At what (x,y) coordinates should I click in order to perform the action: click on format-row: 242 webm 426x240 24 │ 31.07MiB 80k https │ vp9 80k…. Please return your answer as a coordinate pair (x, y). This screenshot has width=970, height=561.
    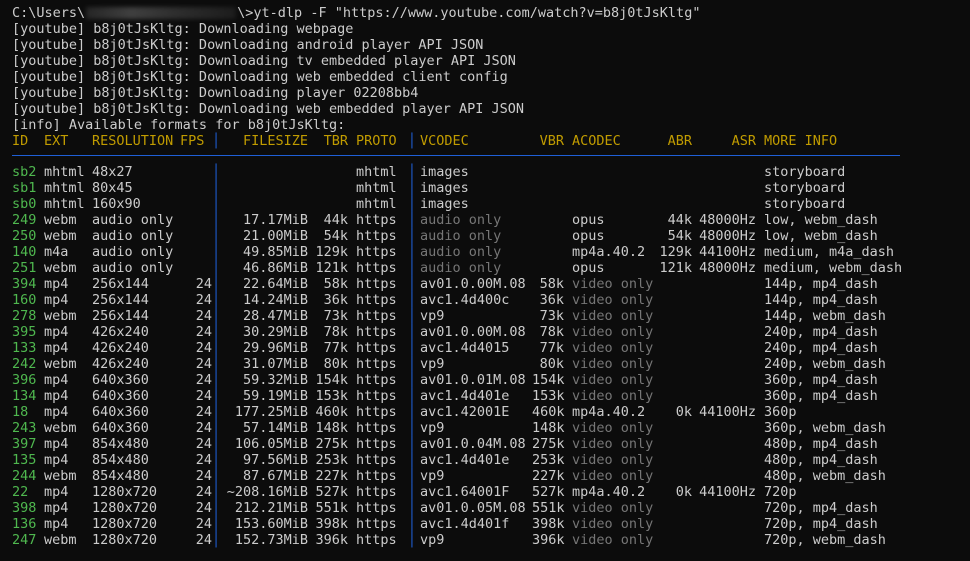
    Looking at the image, I should click on (491, 364).